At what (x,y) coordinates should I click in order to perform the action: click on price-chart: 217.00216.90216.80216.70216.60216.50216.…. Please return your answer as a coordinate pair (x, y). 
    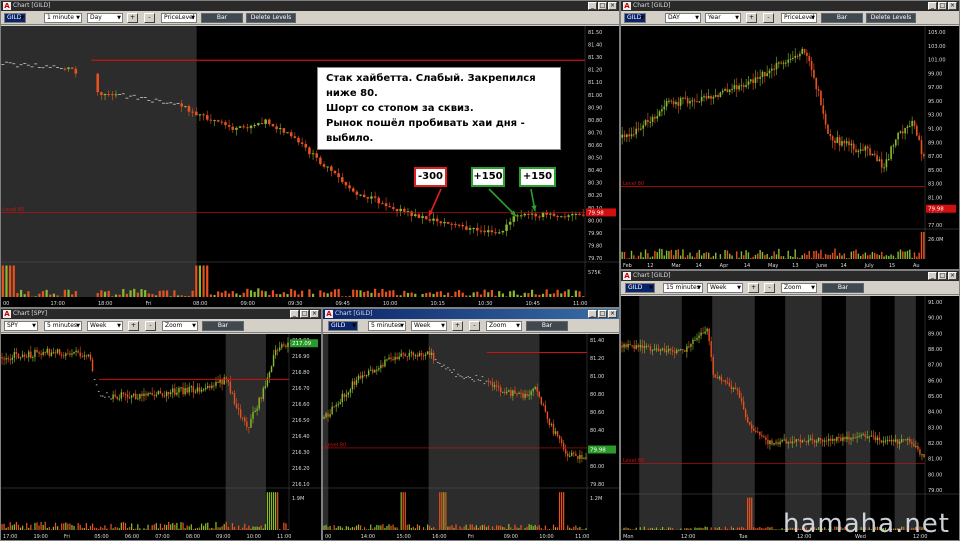
    Looking at the image, I should click on (161, 437).